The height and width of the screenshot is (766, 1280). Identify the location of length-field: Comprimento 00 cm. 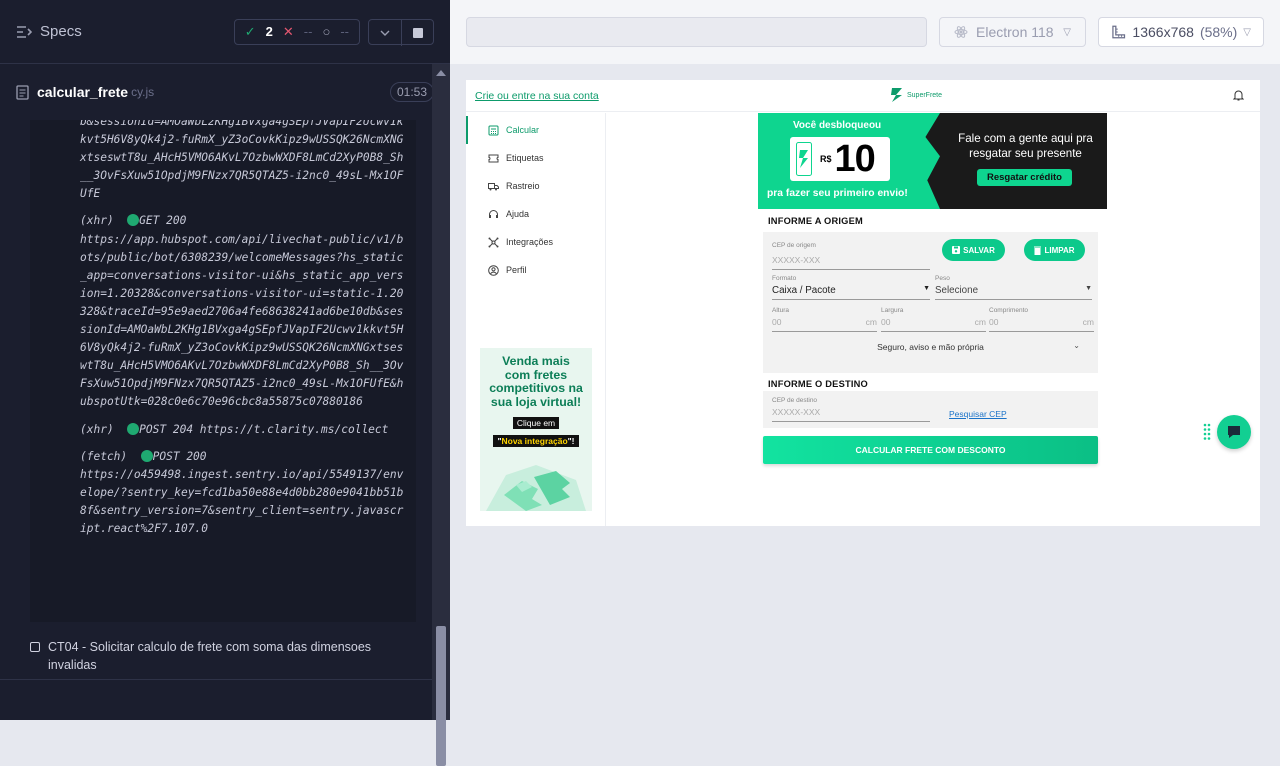
(1041, 319).